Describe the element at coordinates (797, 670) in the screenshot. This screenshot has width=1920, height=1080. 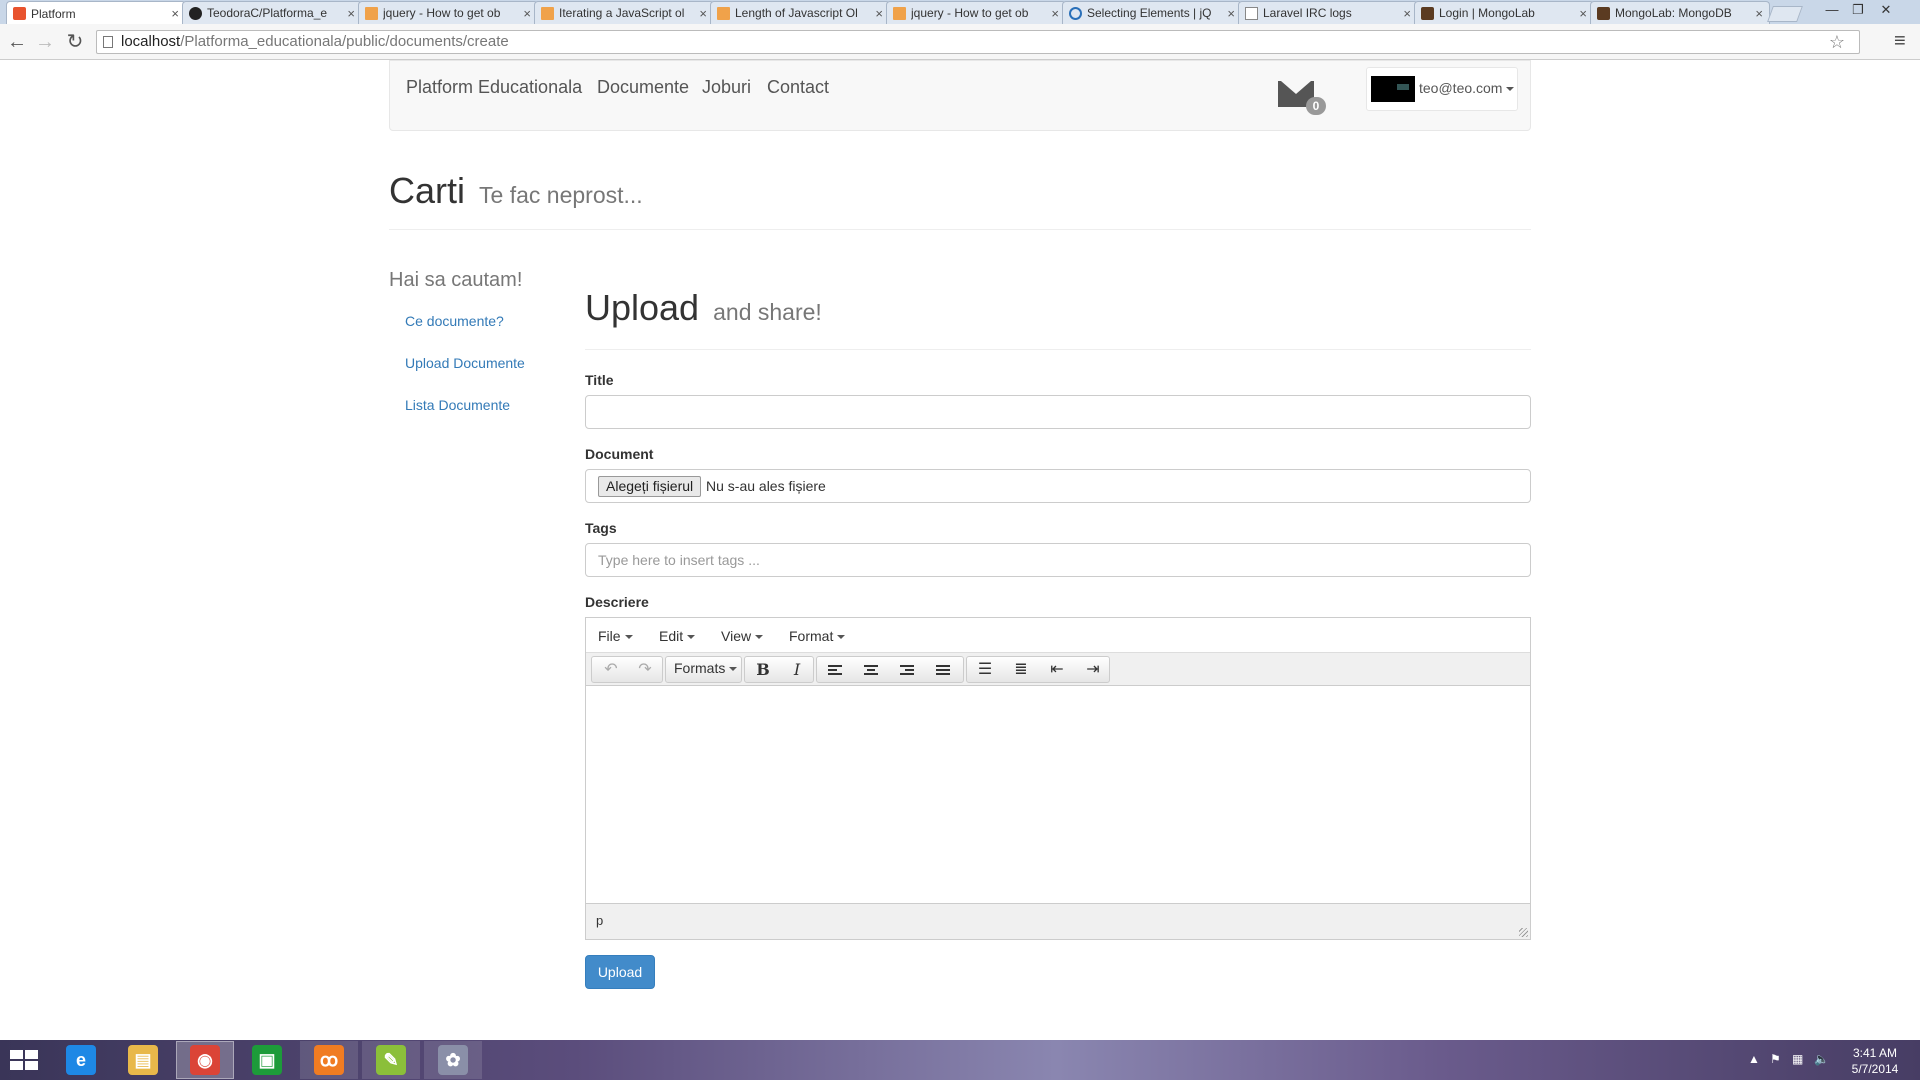
I see `italic-icon: I` at that location.